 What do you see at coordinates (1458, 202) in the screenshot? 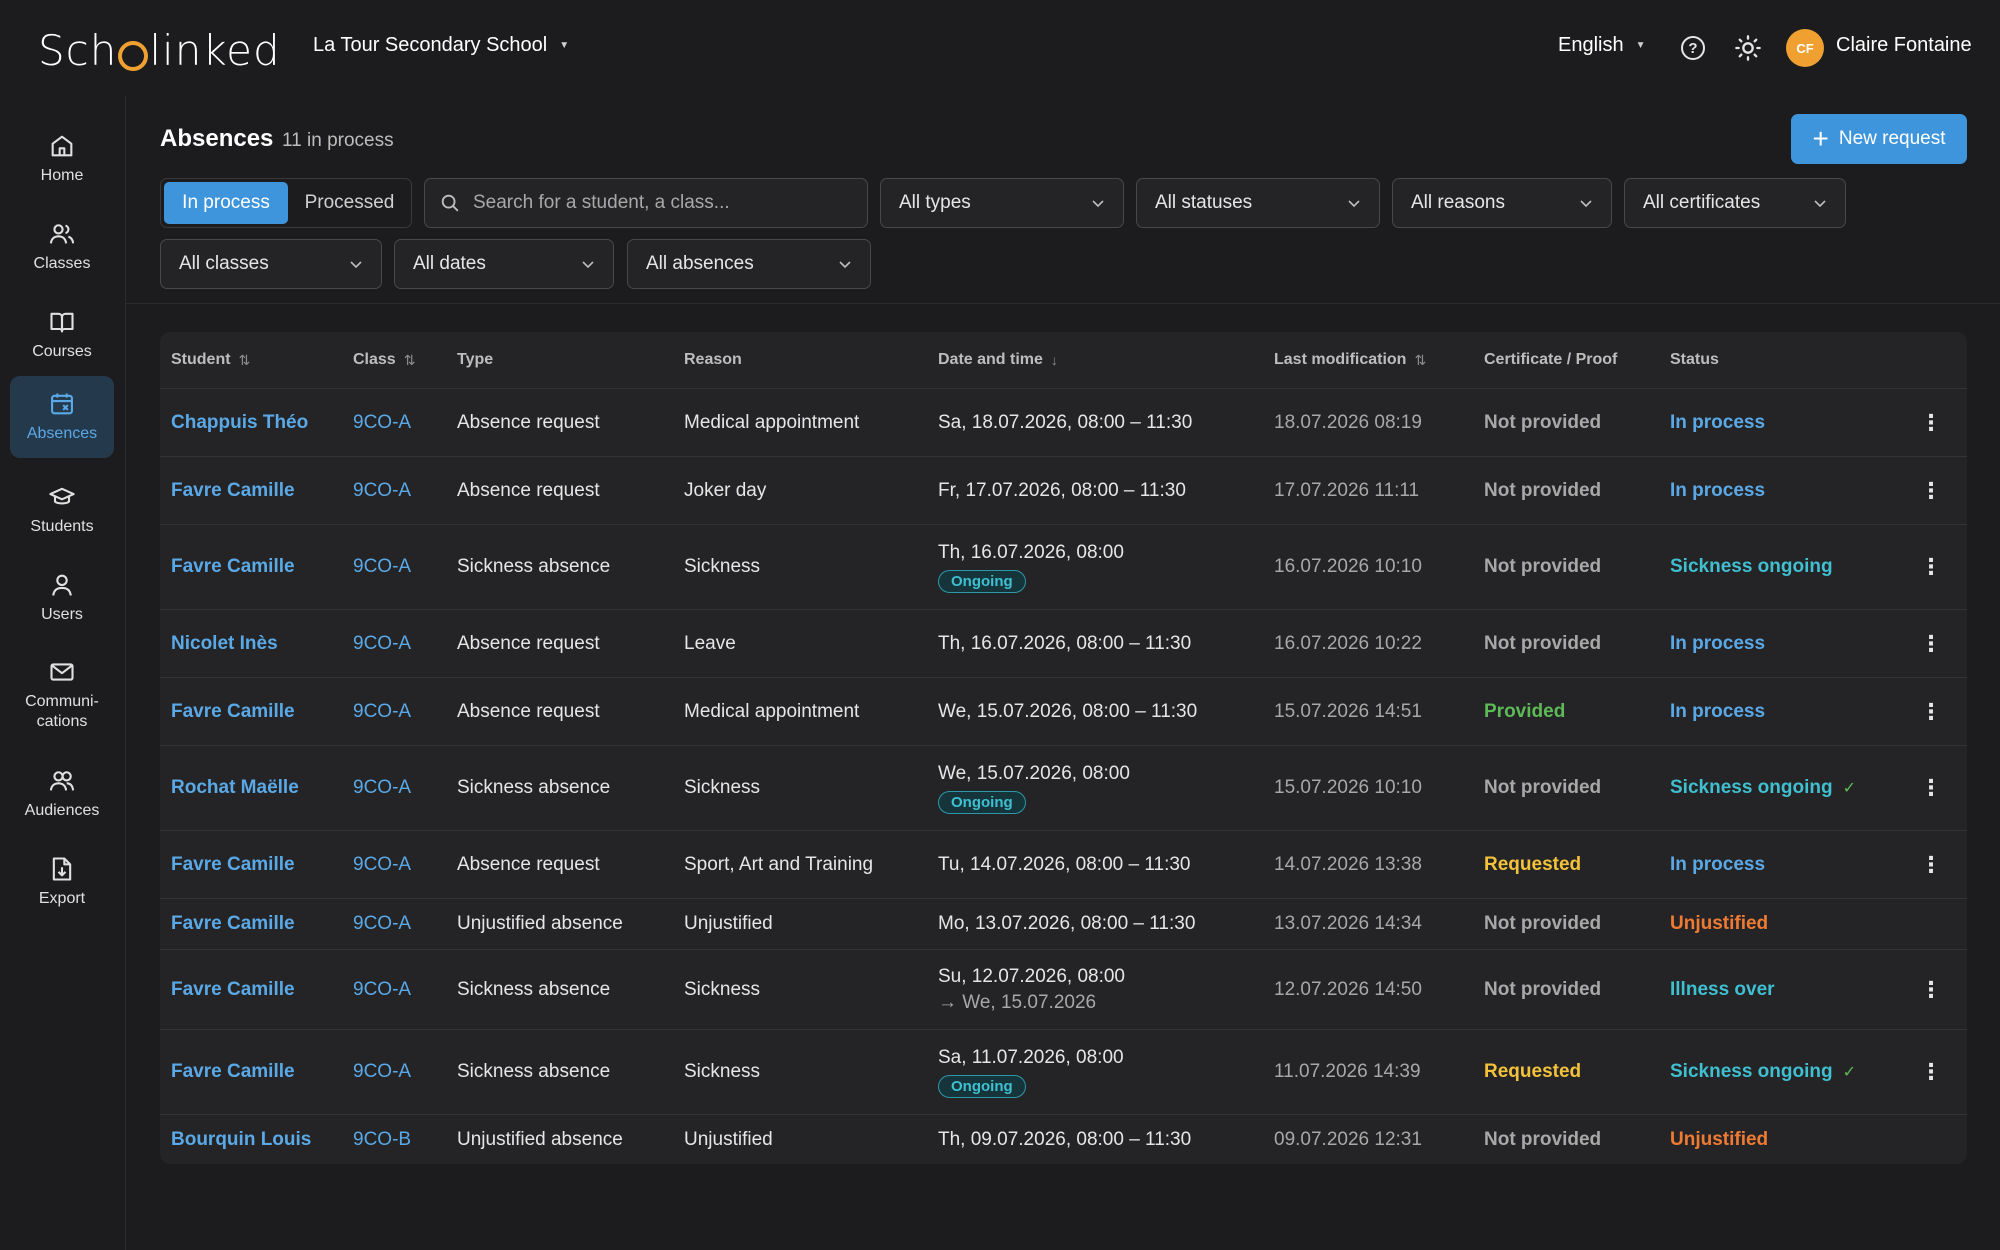
I see `reason-filter-value: All reasons` at bounding box center [1458, 202].